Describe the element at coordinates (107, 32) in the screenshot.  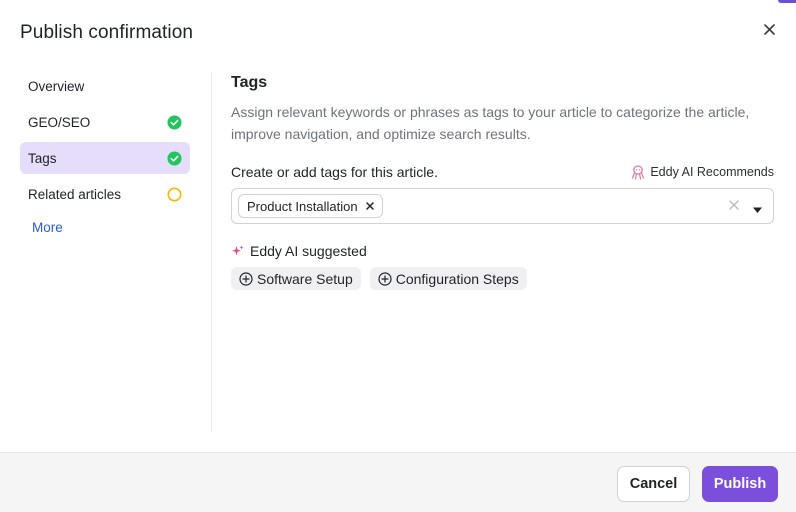
I see `dialog-title: Publish confirmation` at that location.